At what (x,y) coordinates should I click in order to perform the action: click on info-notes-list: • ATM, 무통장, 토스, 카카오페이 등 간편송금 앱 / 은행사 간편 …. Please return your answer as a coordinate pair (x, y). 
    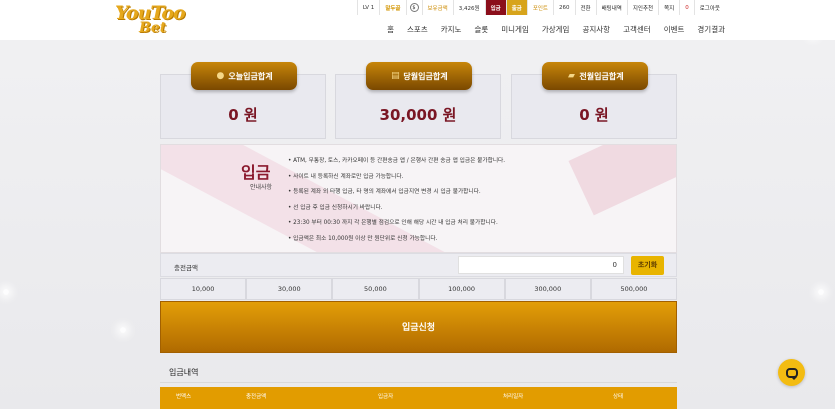
    Looking at the image, I should click on (396, 203).